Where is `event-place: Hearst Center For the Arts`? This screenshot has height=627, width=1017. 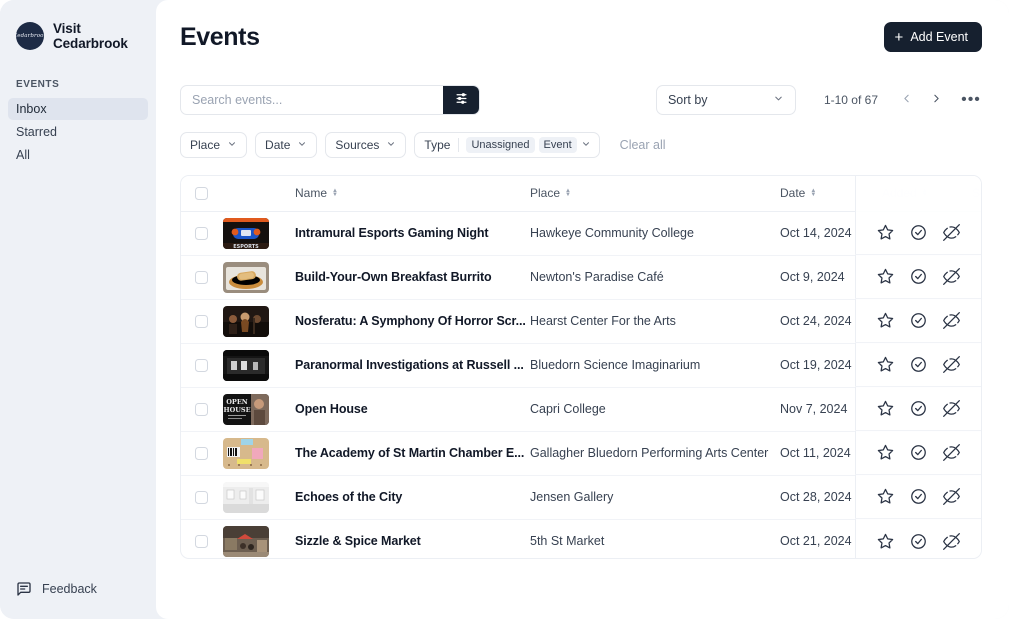 event-place: Hearst Center For the Arts is located at coordinates (603, 321).